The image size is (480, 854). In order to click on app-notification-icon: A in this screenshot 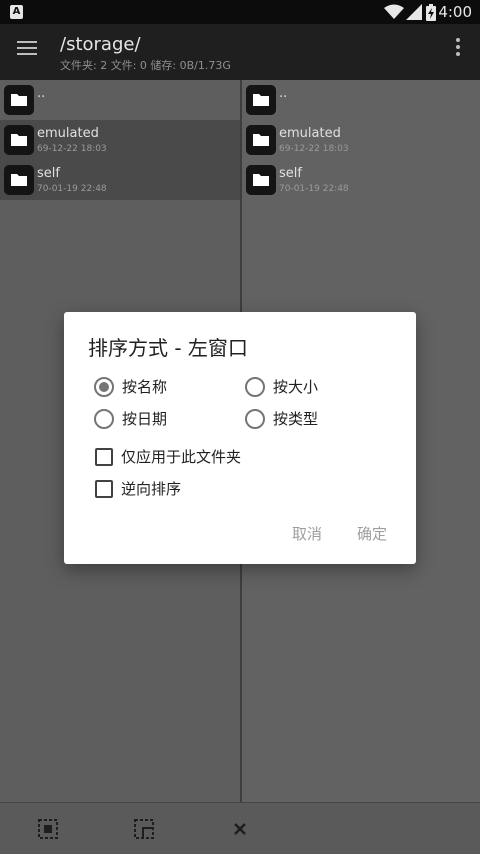, I will do `click(16, 12)`.